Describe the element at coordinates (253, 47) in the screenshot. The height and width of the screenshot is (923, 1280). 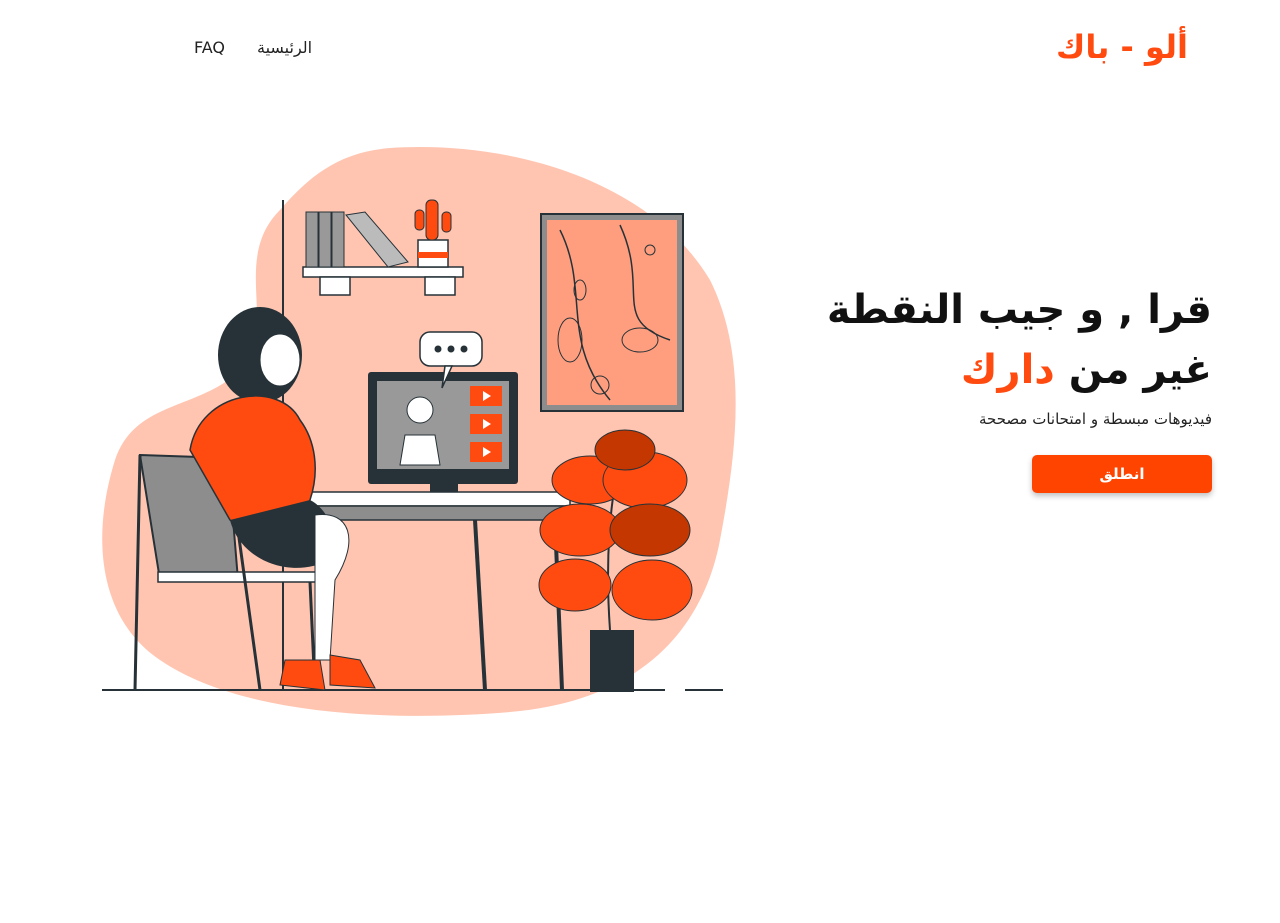
I see `top-nav: FAQ الرئيسية` at that location.